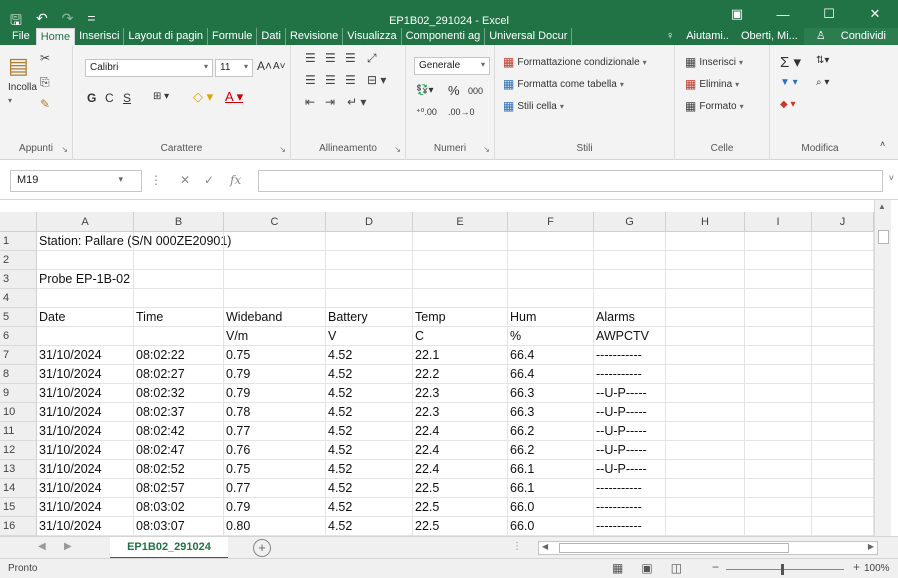  What do you see at coordinates (397, 149) in the screenshot?
I see `dialog-launcher-icon: ↘` at bounding box center [397, 149].